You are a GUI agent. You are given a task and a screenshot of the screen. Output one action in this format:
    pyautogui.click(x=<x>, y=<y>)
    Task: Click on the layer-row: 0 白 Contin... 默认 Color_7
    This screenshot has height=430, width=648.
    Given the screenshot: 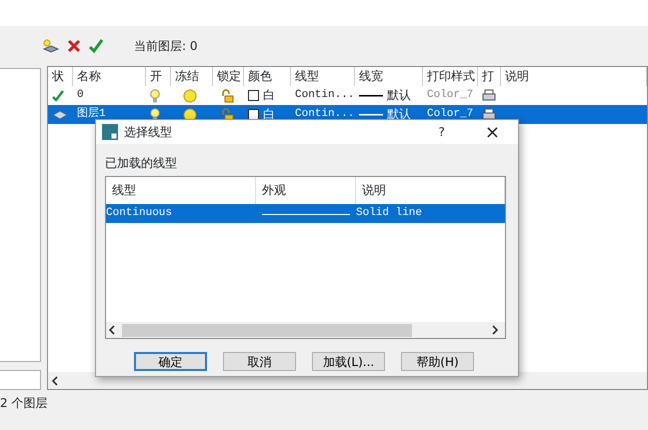 What is the action you would take?
    pyautogui.click(x=347, y=95)
    